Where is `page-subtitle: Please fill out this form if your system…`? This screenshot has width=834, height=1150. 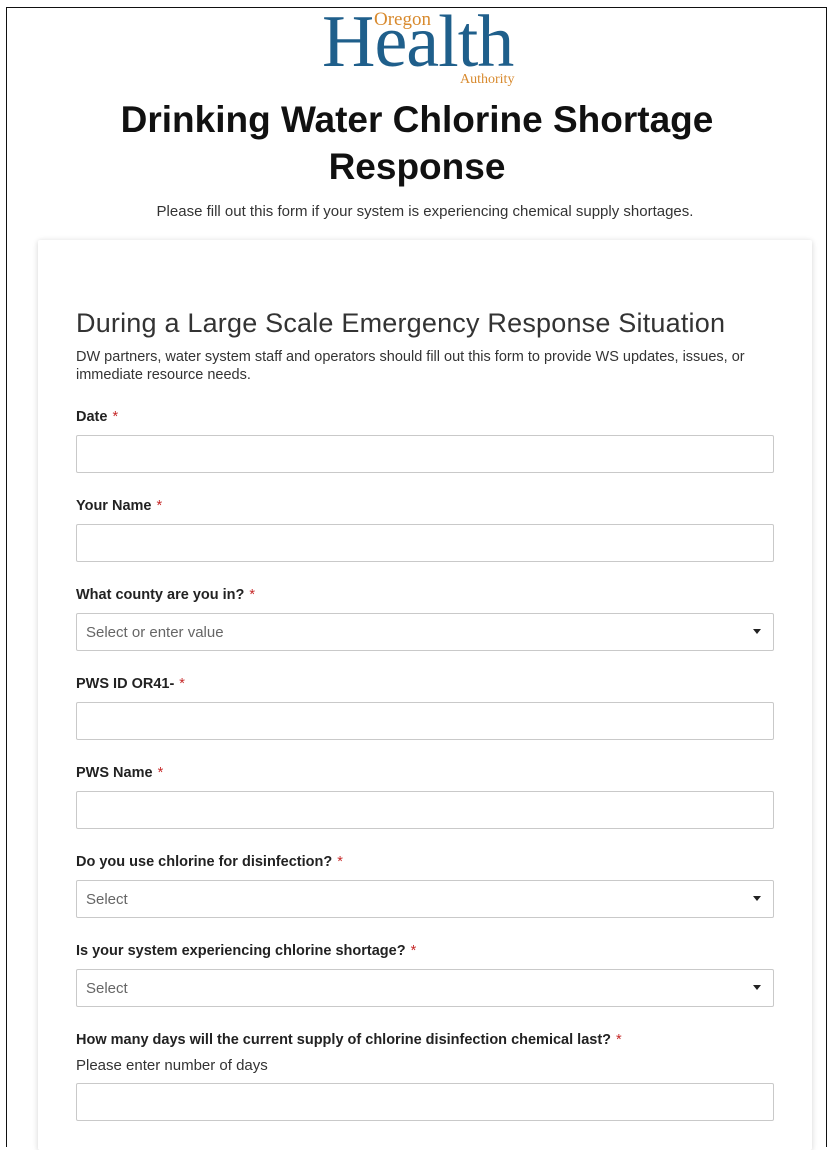 page-subtitle: Please fill out this form if your system… is located at coordinates (425, 211).